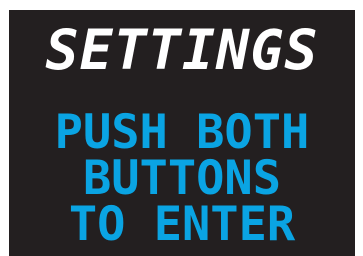 Image resolution: width=363 pixels, height=256 pixels. What do you see at coordinates (182, 224) in the screenshot?
I see `message-line-3: TO ENTER` at bounding box center [182, 224].